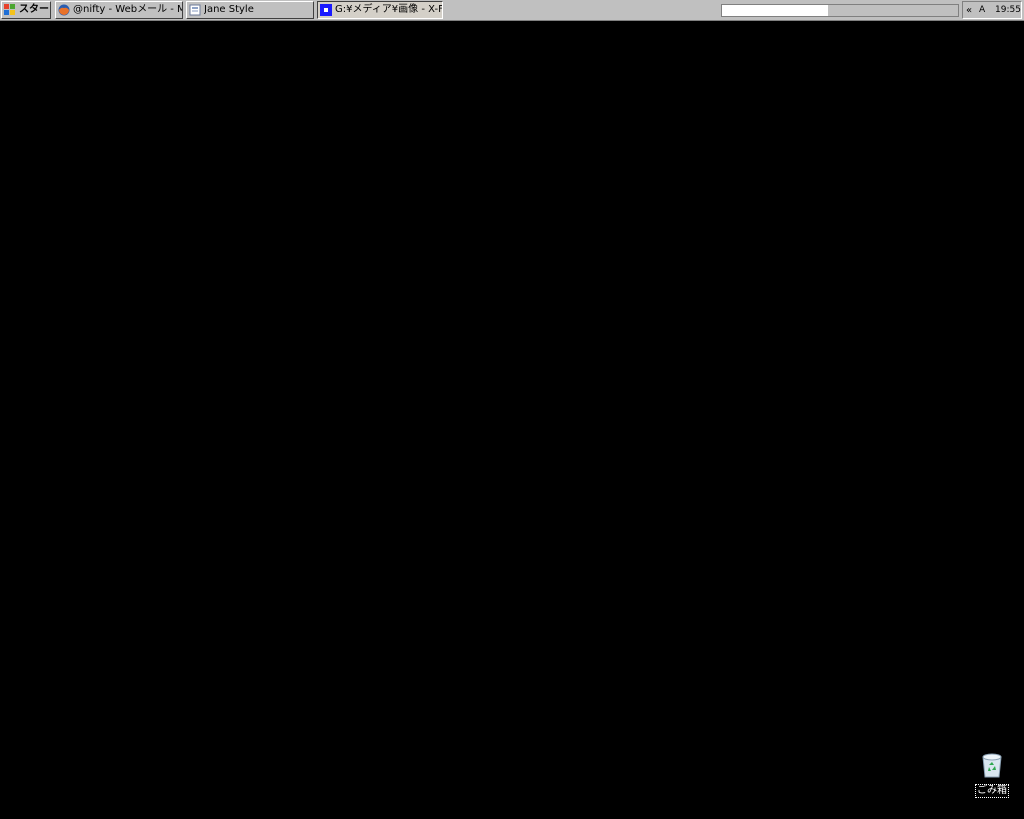 This screenshot has height=819, width=1024. What do you see at coordinates (840, 10) in the screenshot?
I see `taskbar-progress-bar` at bounding box center [840, 10].